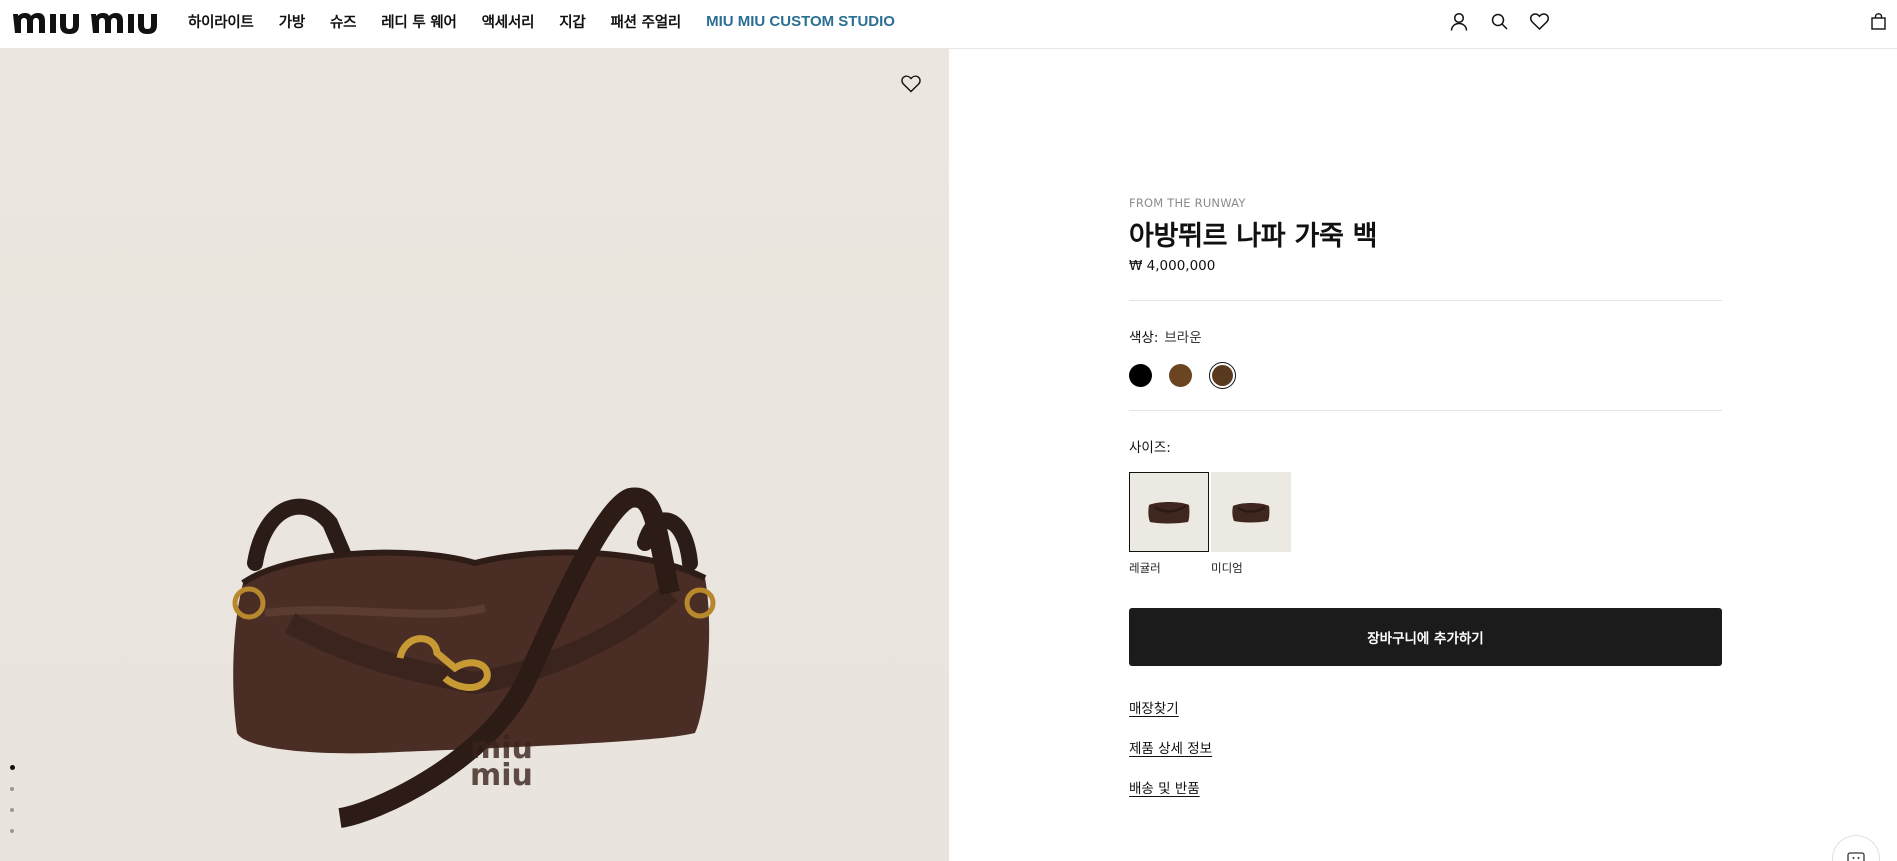 The height and width of the screenshot is (861, 1897). What do you see at coordinates (12, 799) in the screenshot?
I see `gallery-pagination` at bounding box center [12, 799].